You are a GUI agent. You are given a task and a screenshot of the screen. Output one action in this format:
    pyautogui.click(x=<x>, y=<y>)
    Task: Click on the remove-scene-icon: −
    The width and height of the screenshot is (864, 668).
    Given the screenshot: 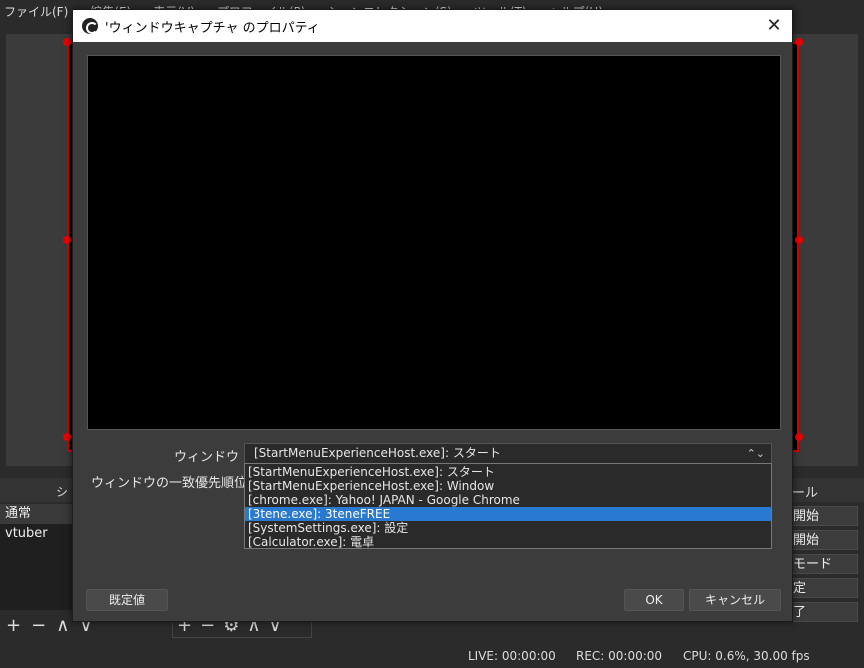 What is the action you would take?
    pyautogui.click(x=38, y=625)
    